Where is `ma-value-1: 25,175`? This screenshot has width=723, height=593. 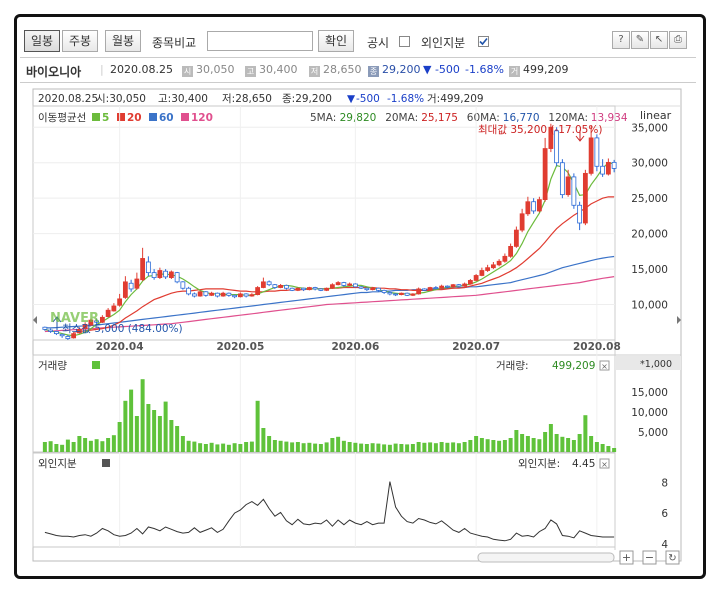
ma-value-1: 25,175 is located at coordinates (439, 118).